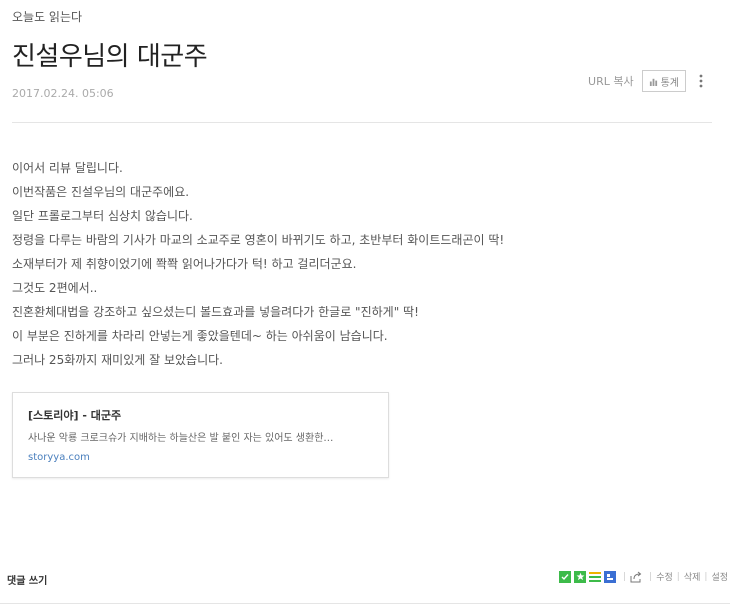 The width and height of the screenshot is (730, 605). What do you see at coordinates (664, 576) in the screenshot?
I see `edit-button: 수정` at bounding box center [664, 576].